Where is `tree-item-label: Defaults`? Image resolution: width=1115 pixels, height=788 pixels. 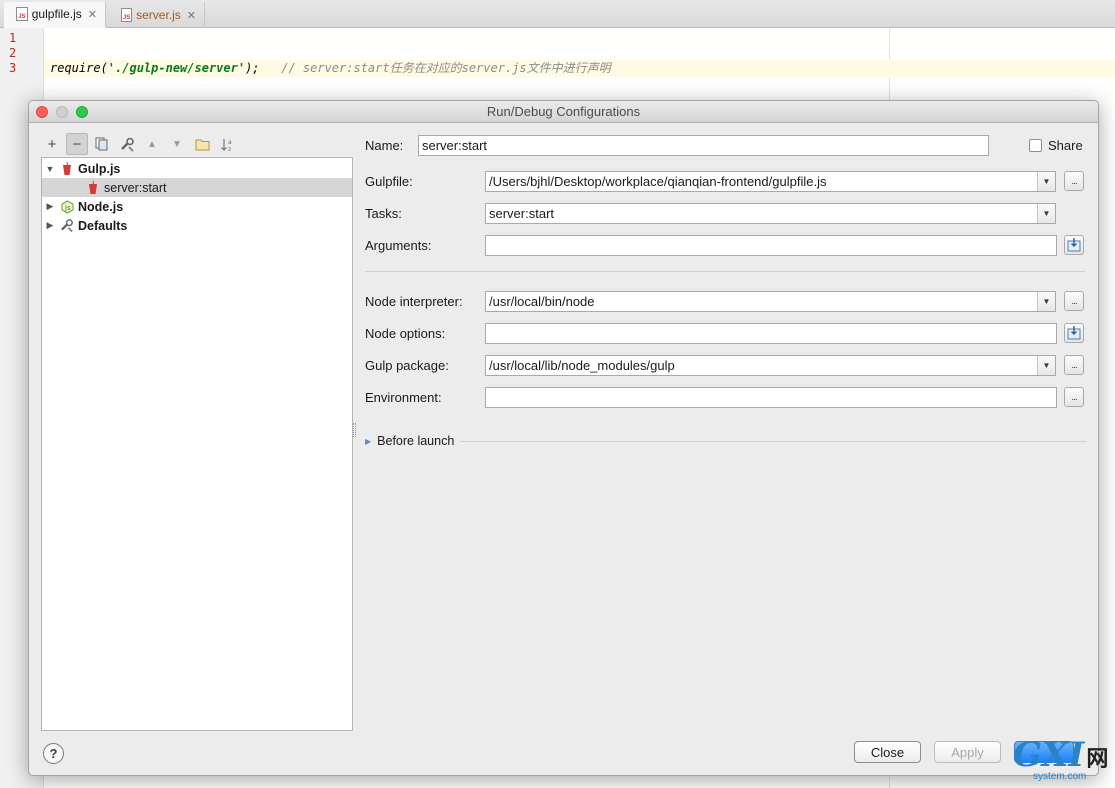 tree-item-label: Defaults is located at coordinates (103, 225).